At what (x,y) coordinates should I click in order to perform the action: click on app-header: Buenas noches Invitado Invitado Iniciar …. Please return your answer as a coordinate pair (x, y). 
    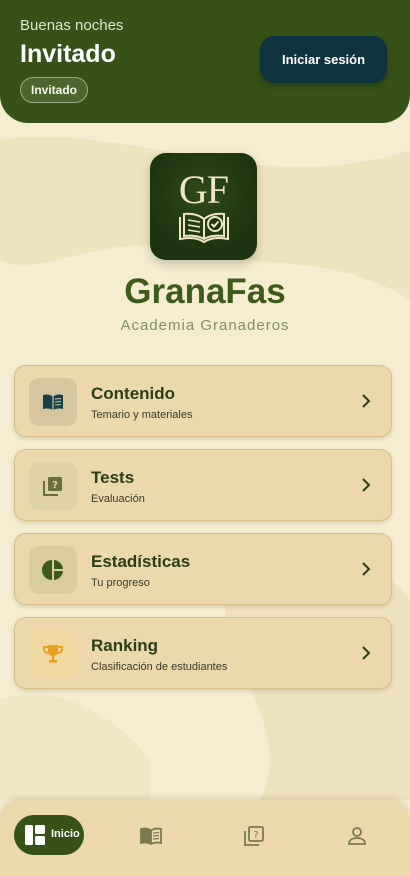
    Looking at the image, I should click on (205, 61).